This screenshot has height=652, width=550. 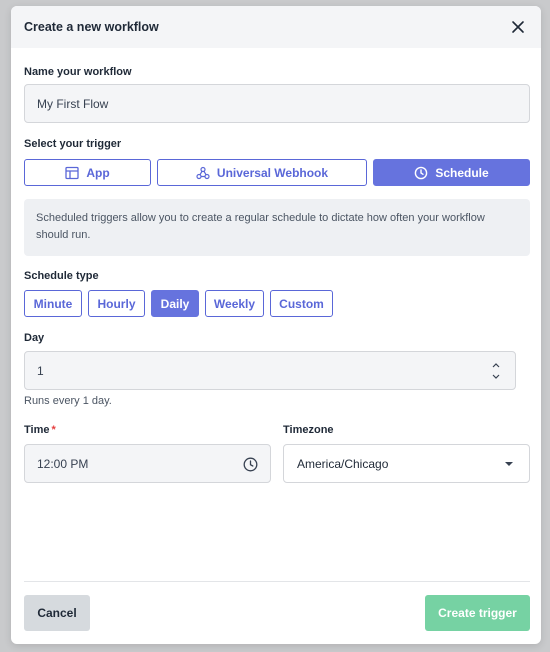 I want to click on trigger-app-button: App, so click(x=87, y=172).